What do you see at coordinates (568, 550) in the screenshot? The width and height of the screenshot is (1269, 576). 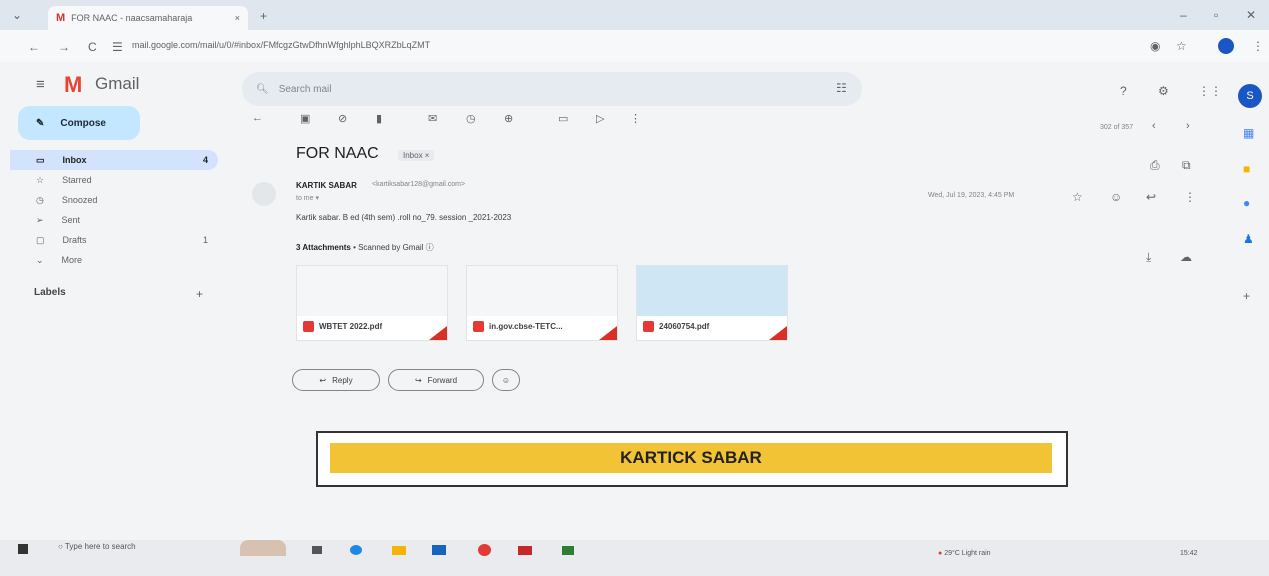 I see `excel-icon` at bounding box center [568, 550].